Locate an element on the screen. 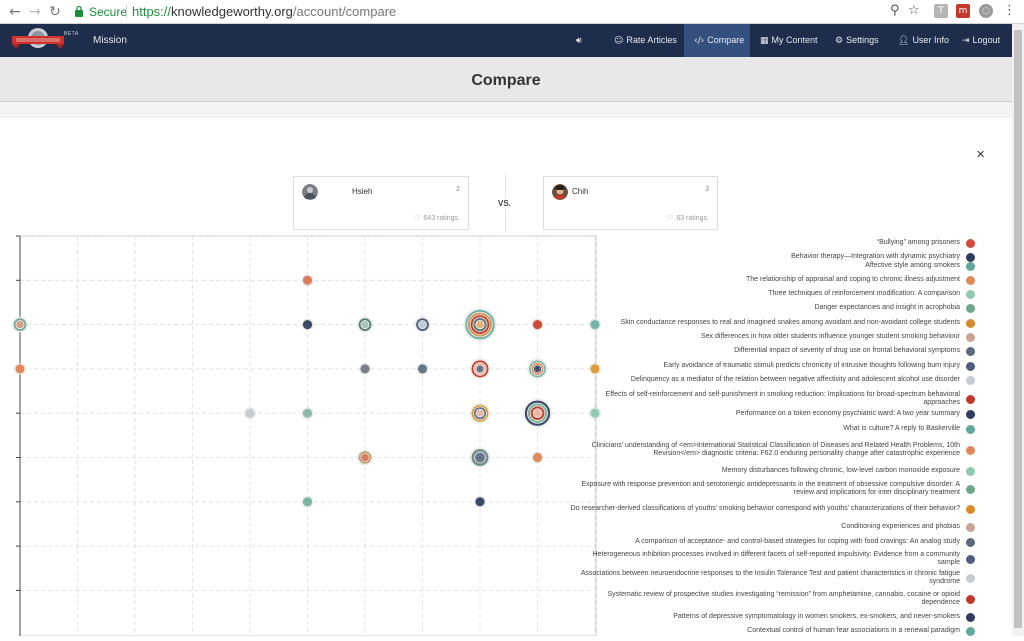 Image resolution: width=1024 pixels, height=641 pixels. nav-rate-articles: ☺ Rate Articles is located at coordinates (645, 40).